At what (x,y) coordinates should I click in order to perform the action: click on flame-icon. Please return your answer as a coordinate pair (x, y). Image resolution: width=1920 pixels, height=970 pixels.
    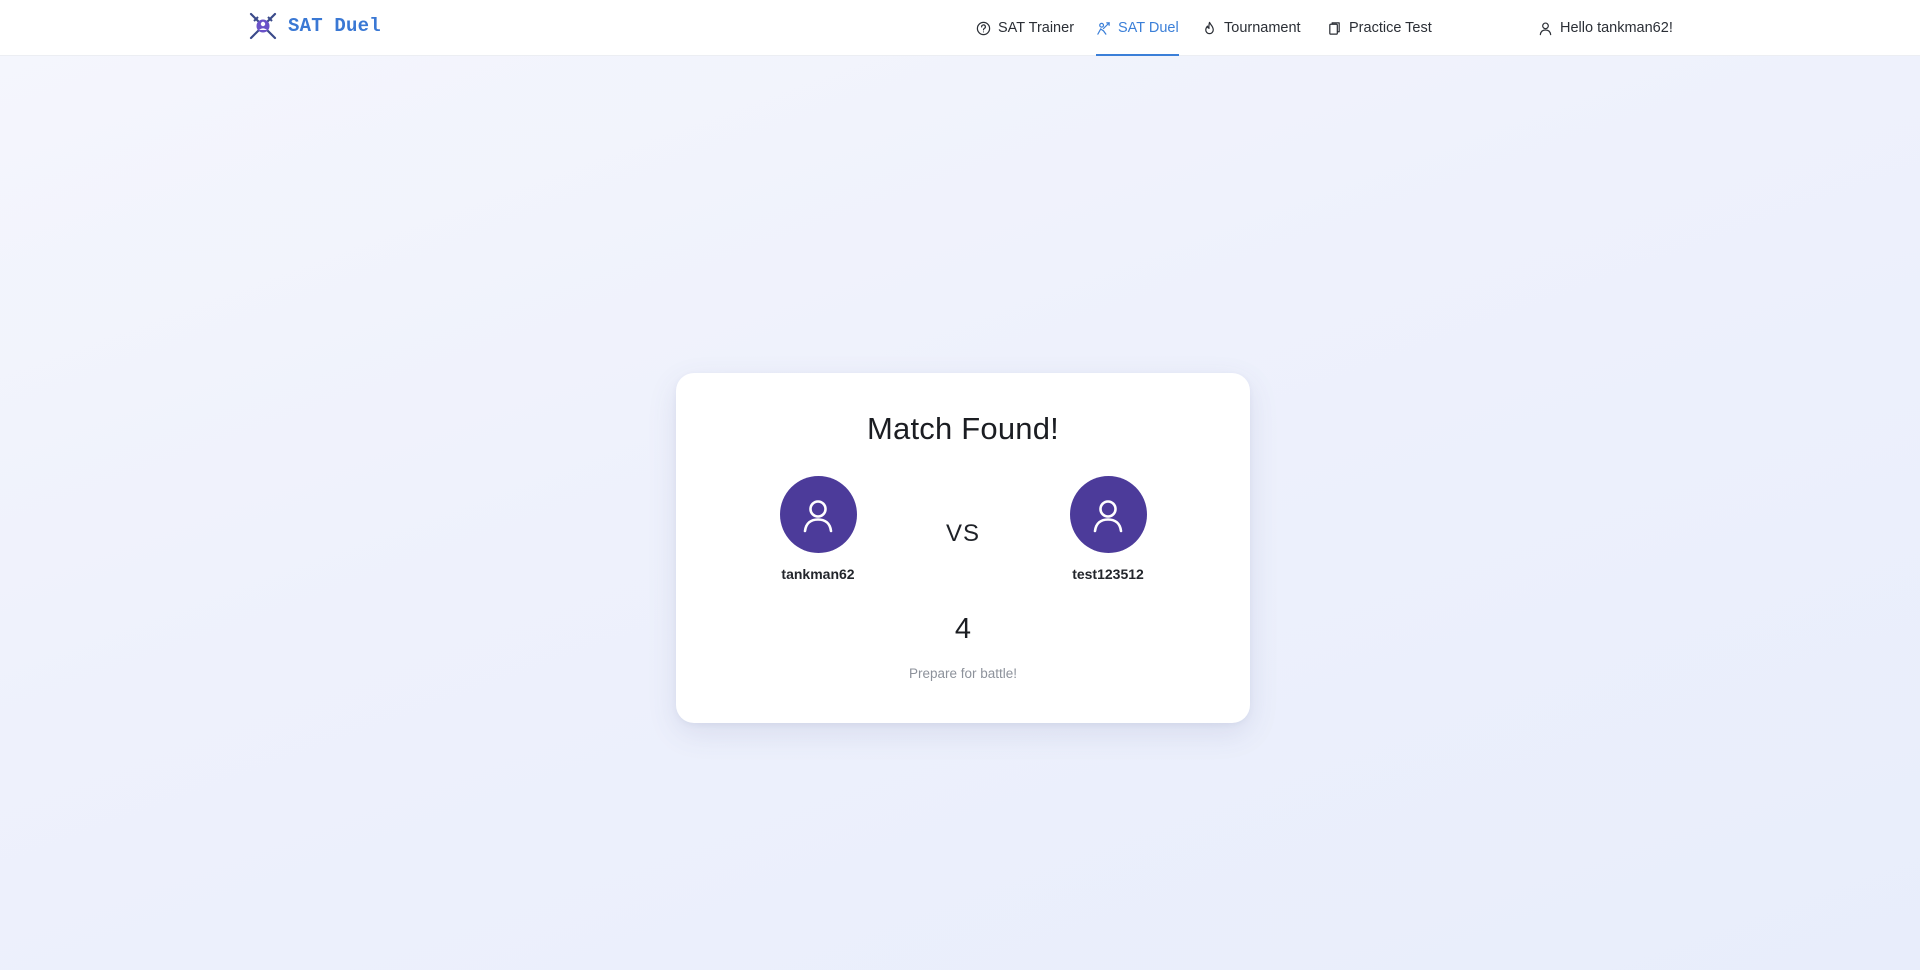
    Looking at the image, I should click on (1209, 27).